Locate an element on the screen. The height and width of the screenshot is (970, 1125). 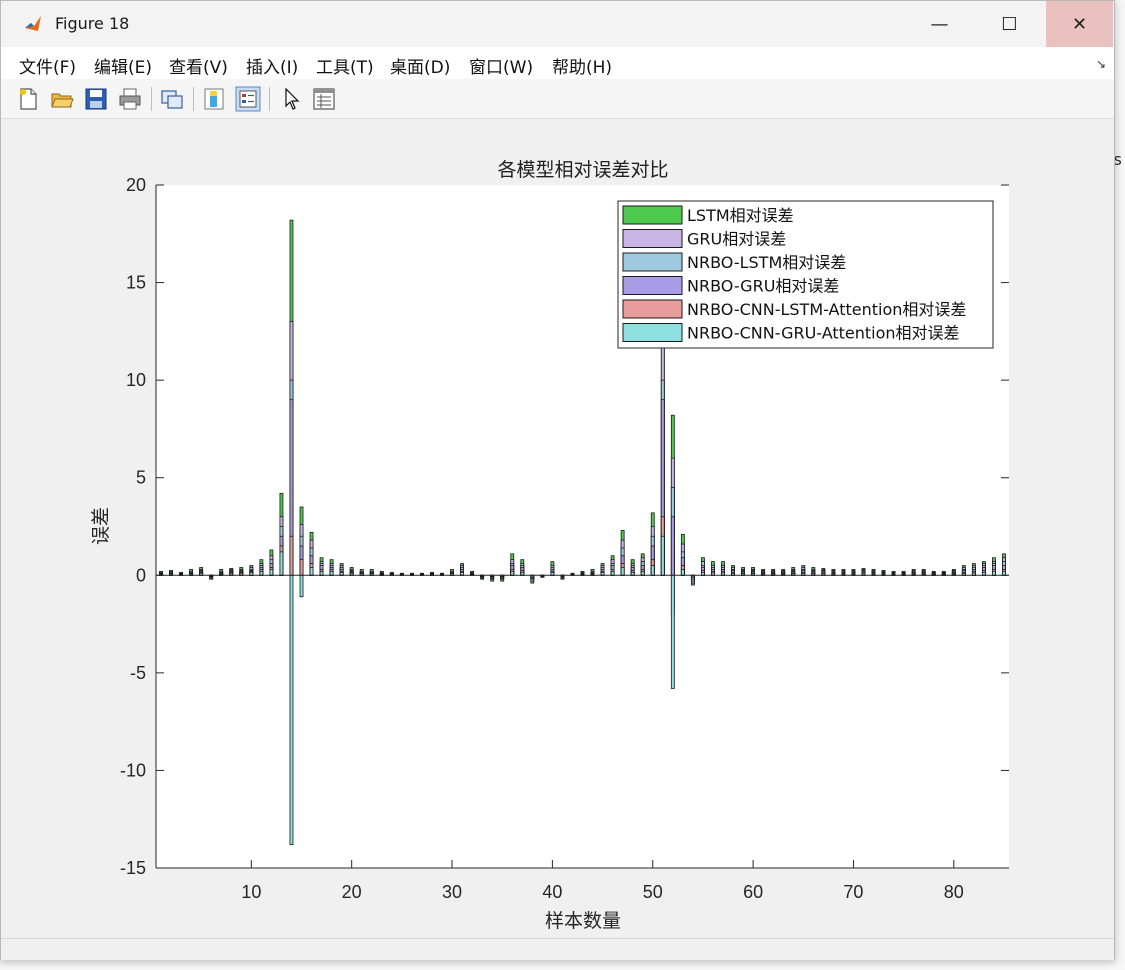
legend-swatch-lstm is located at coordinates (652, 215).